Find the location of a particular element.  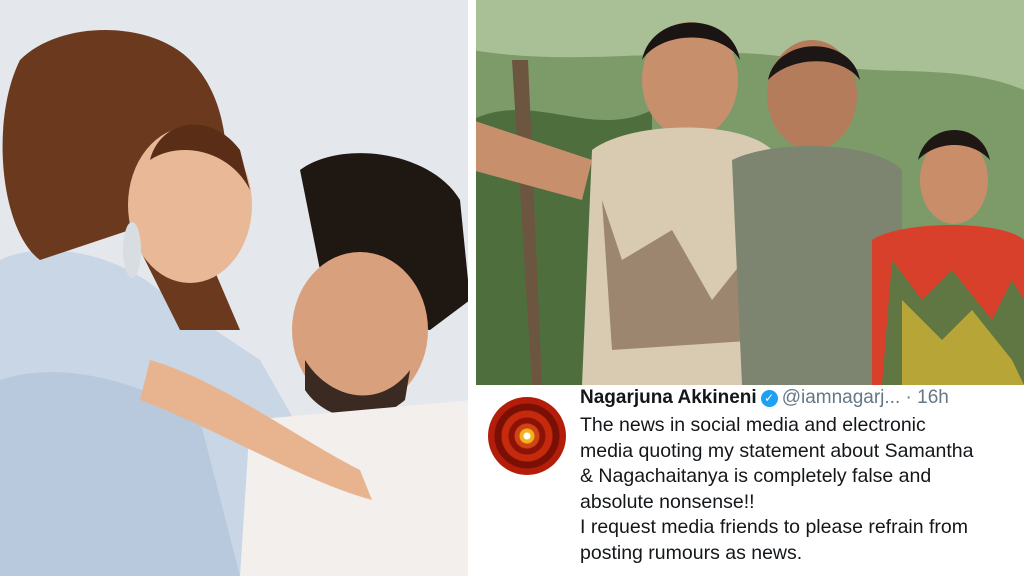

tweet-header: Nagarjuna Akkineni ✓ @iamnagarj... · 16h is located at coordinates (797, 400).